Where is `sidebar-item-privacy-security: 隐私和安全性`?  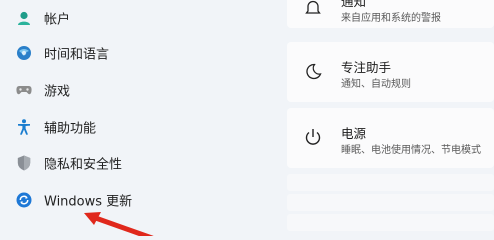
sidebar-item-privacy-security: 隐私和安全性 is located at coordinates (137, 163).